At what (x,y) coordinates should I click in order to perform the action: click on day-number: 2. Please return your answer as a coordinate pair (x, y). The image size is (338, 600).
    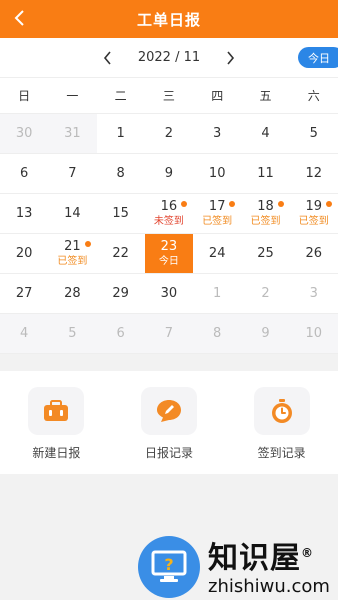
    Looking at the image, I should click on (169, 133).